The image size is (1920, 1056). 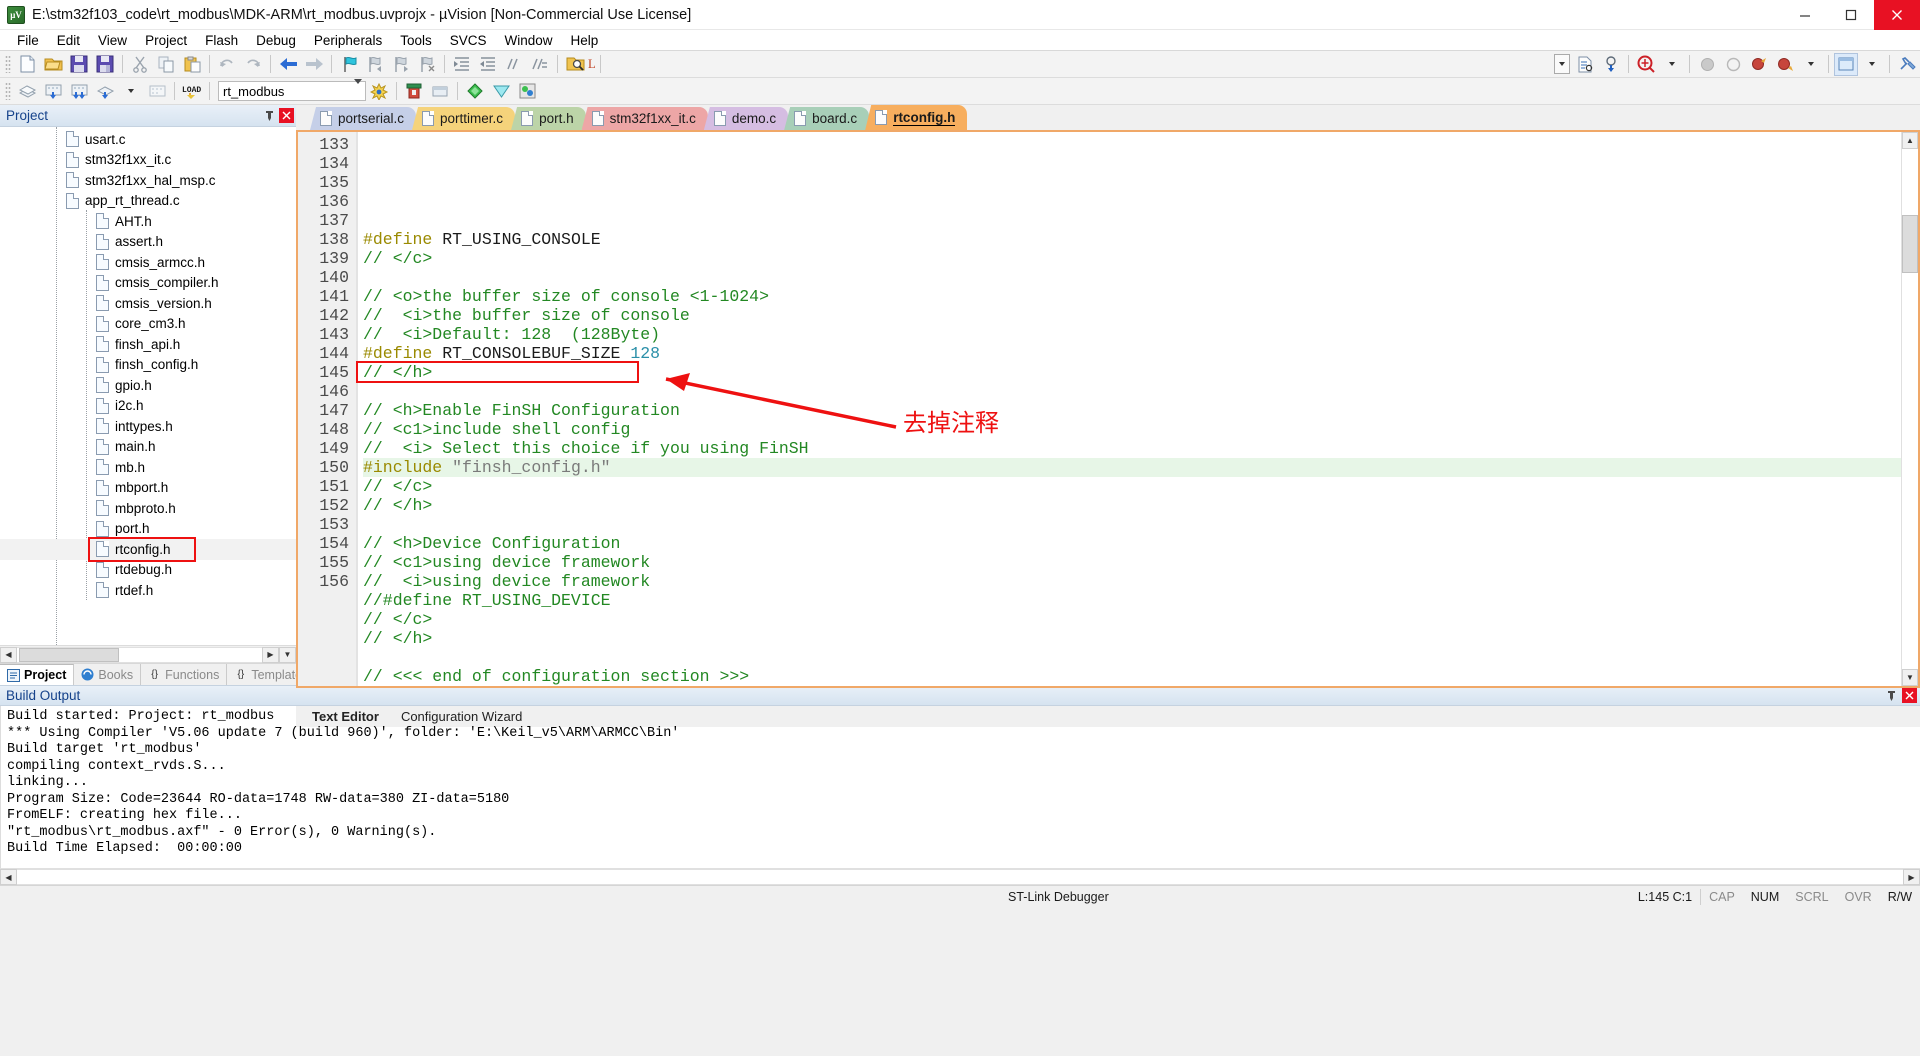 I want to click on tree-item-cmsis-compiler-h: cmsis_compiler.h, so click(x=148, y=283).